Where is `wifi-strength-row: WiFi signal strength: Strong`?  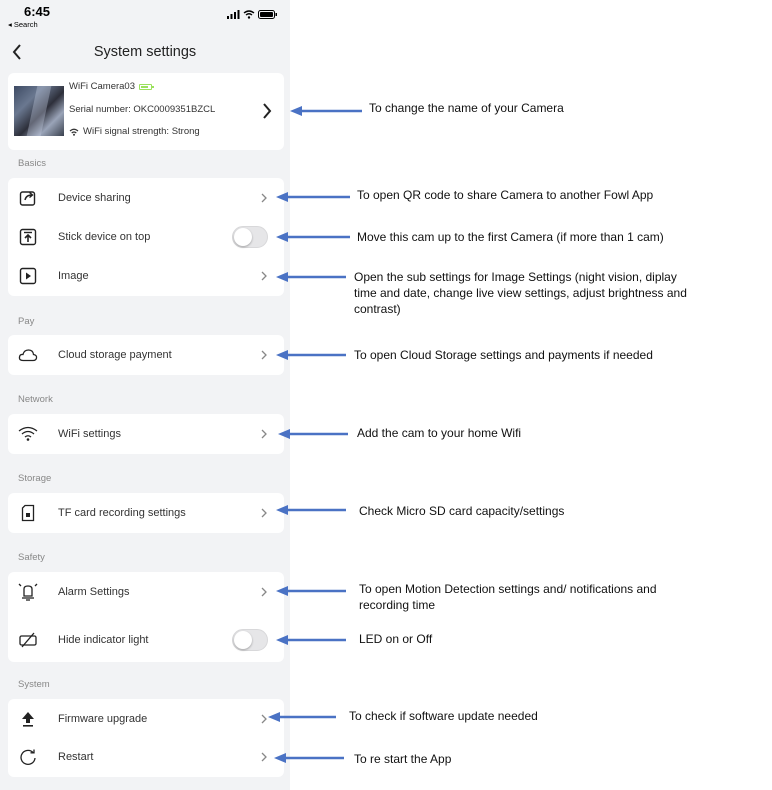
wifi-strength-row: WiFi signal strength: Strong is located at coordinates (134, 131).